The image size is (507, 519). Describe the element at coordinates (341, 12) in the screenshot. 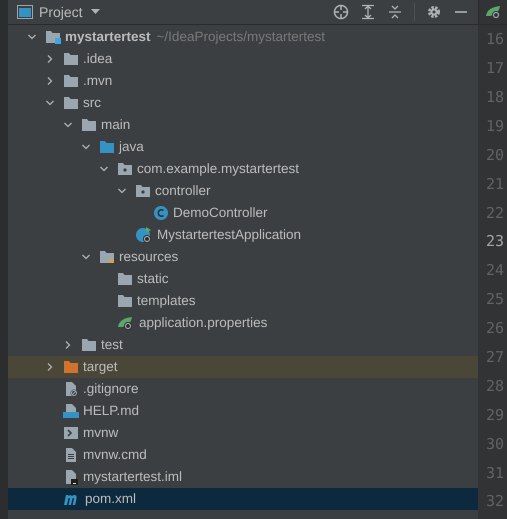

I see `crosshair-icon` at that location.